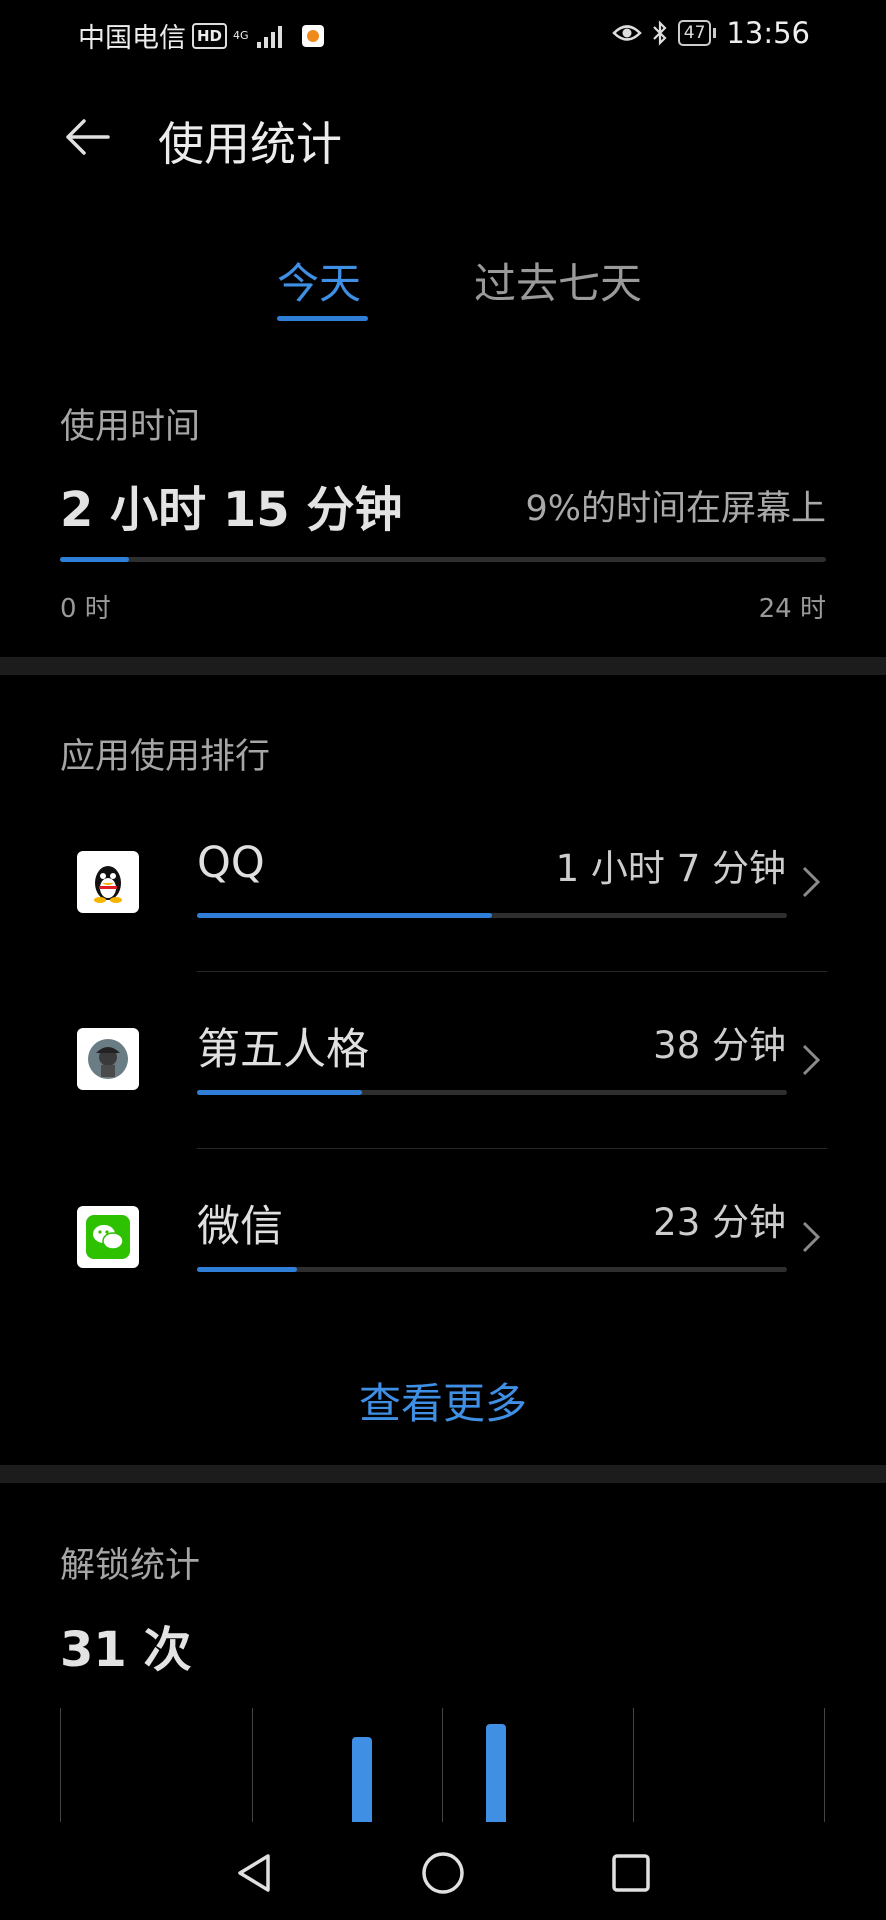  Describe the element at coordinates (126, 1650) in the screenshot. I see `unlock-count: 31 次` at that location.